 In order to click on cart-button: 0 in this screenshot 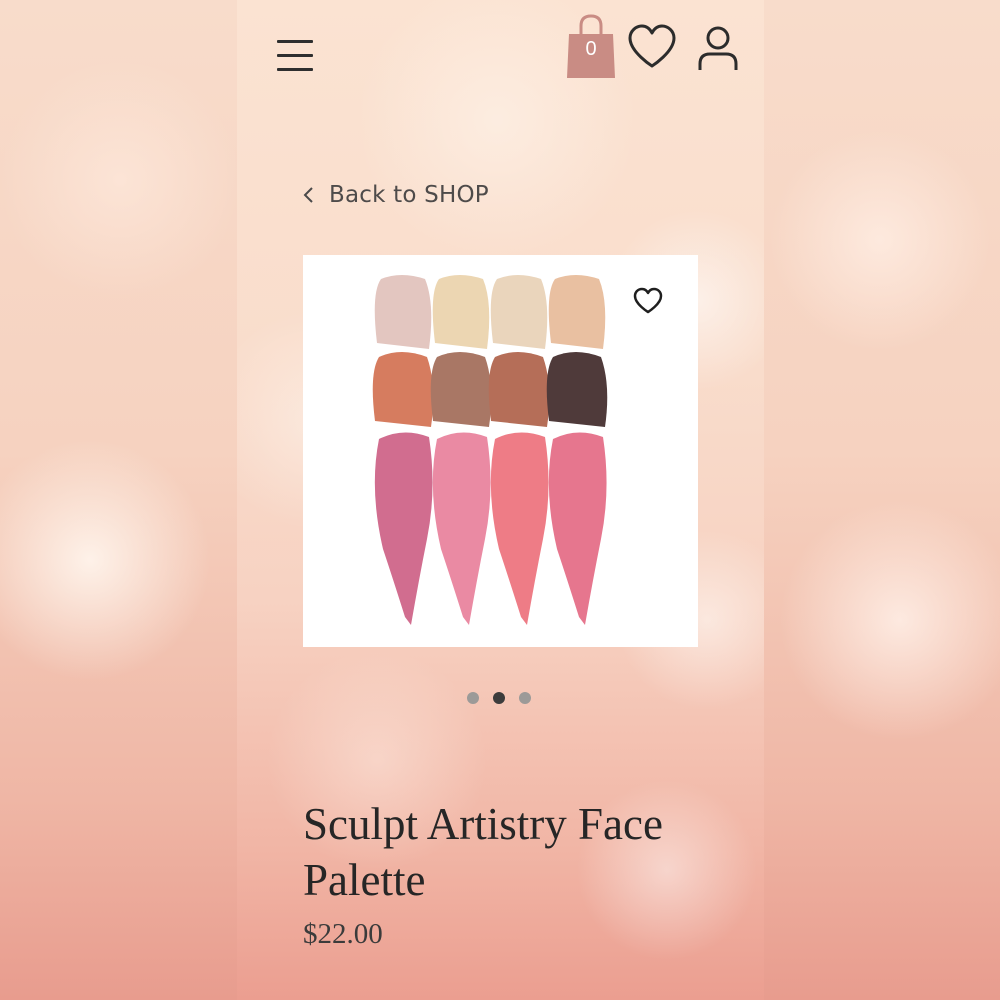, I will do `click(591, 46)`.